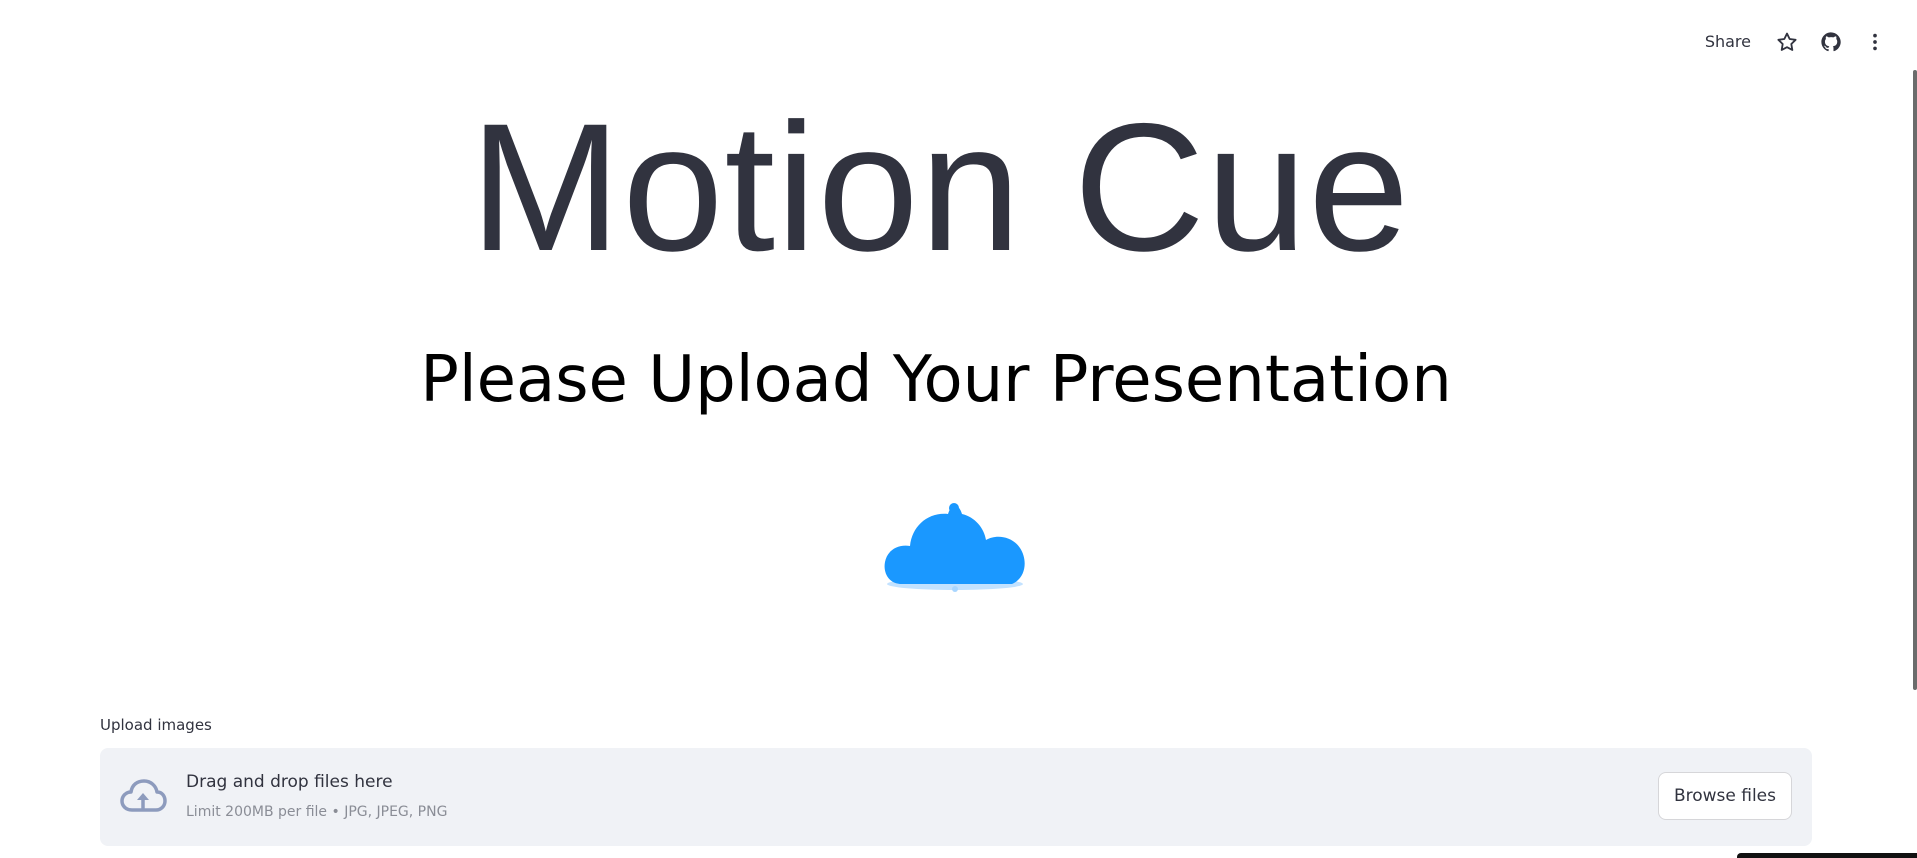 Image resolution: width=1917 pixels, height=858 pixels. What do you see at coordinates (1787, 42) in the screenshot?
I see `star-icon` at bounding box center [1787, 42].